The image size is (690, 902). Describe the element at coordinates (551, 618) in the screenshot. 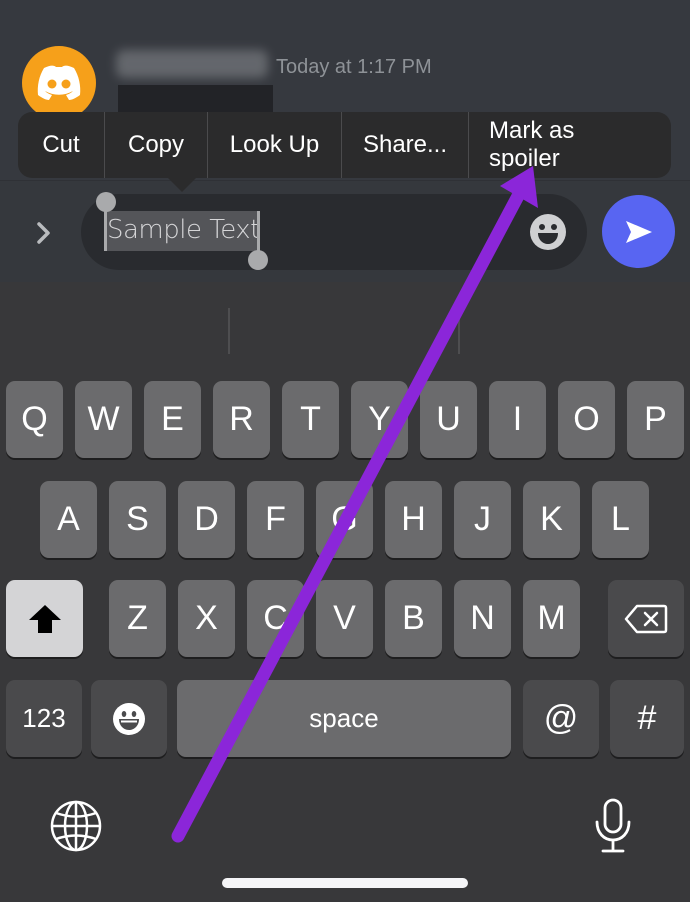

I see `key-m: M` at that location.